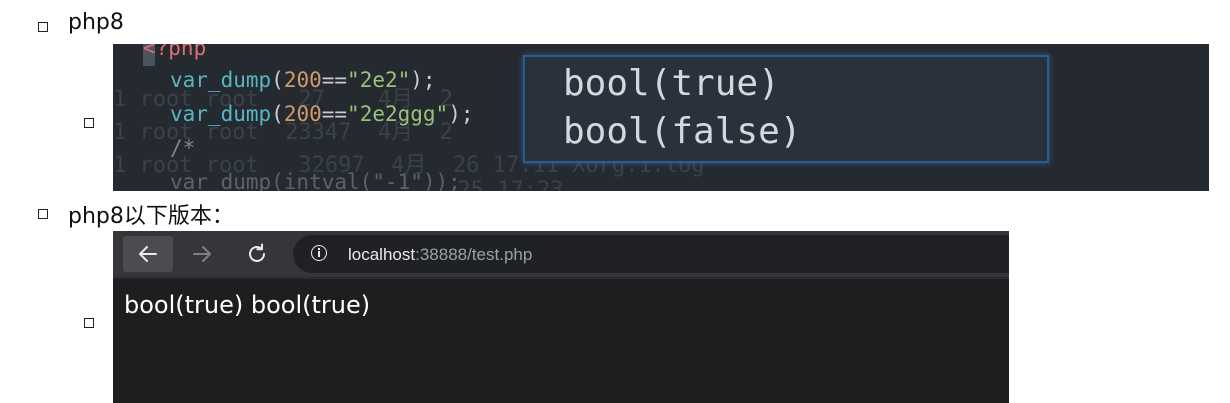 This screenshot has height=403, width=1230. I want to click on info-icon, so click(319, 253).